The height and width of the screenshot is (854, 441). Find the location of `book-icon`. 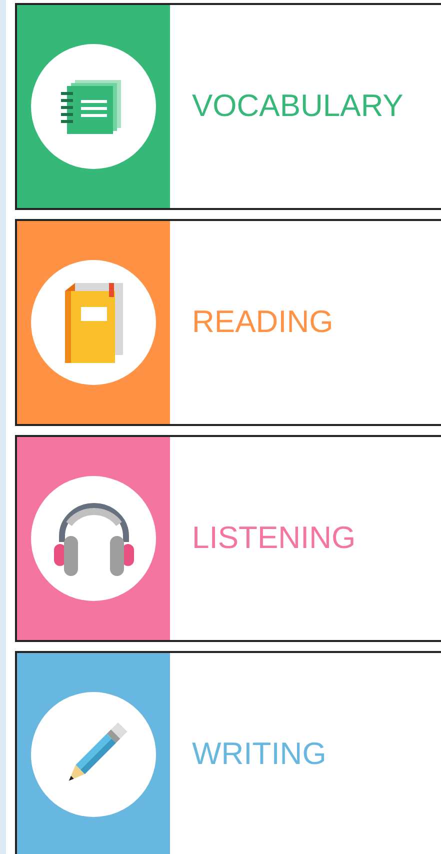

book-icon is located at coordinates (93, 322).